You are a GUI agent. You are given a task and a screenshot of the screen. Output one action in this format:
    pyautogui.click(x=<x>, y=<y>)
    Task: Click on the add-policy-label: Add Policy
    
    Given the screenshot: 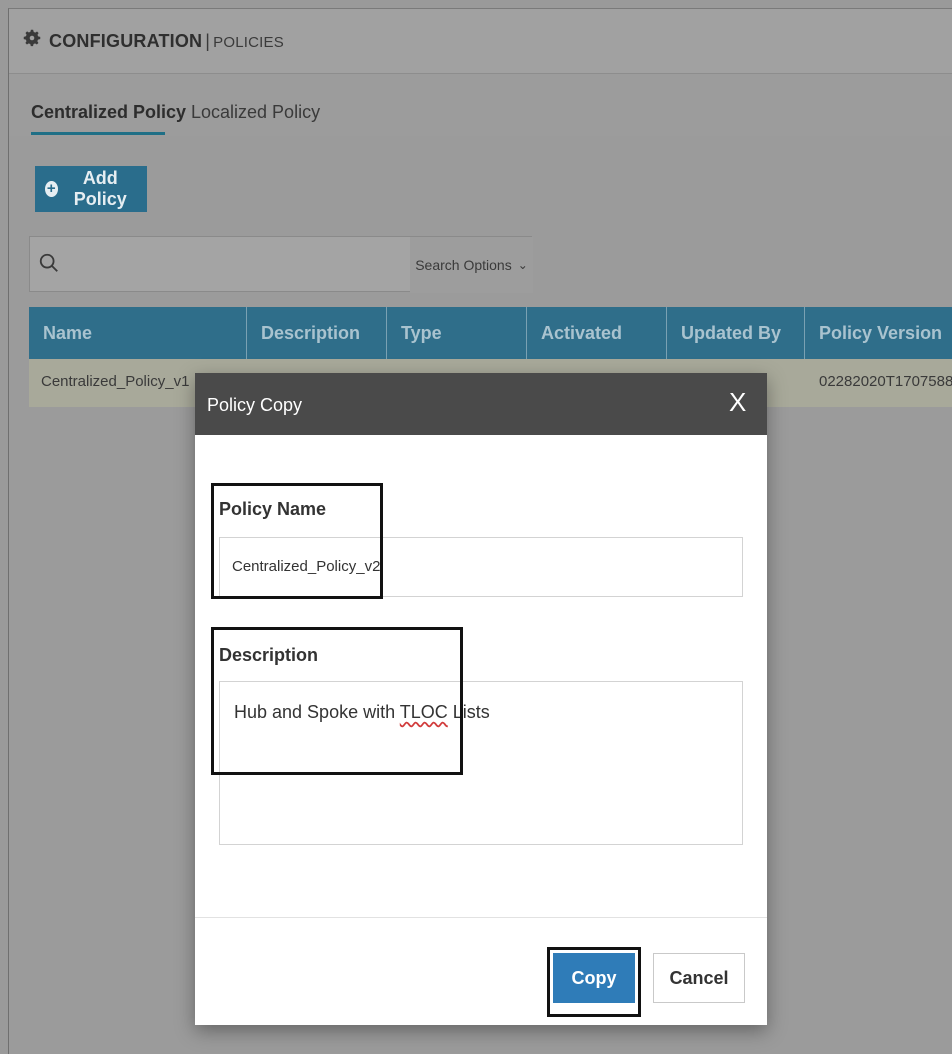 What is the action you would take?
    pyautogui.click(x=100, y=188)
    